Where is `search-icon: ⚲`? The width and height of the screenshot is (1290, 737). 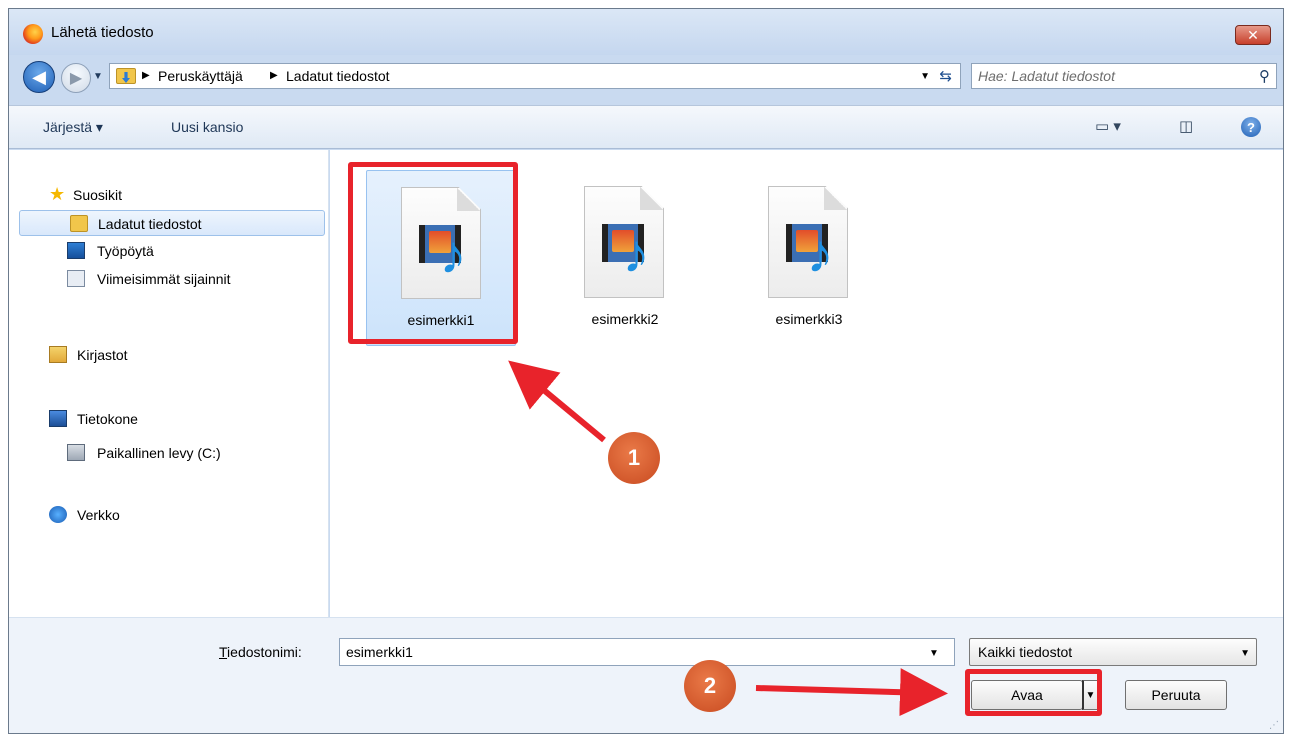 search-icon: ⚲ is located at coordinates (1264, 76).